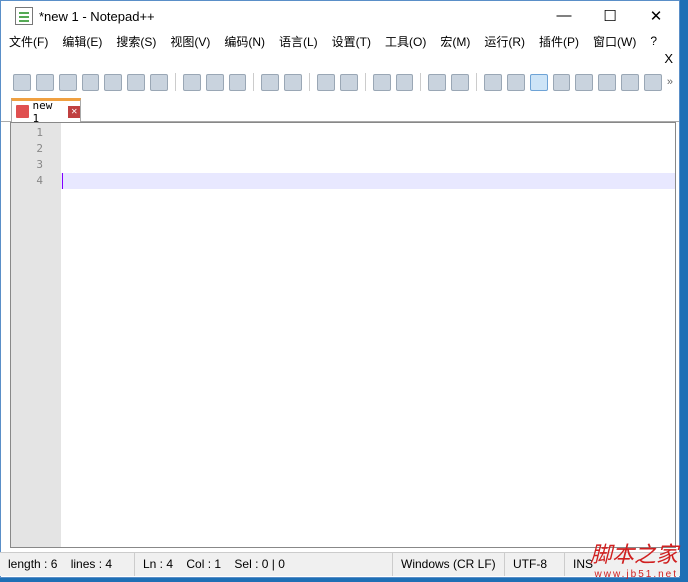  I want to click on indent-guide-icon, so click(538, 82).